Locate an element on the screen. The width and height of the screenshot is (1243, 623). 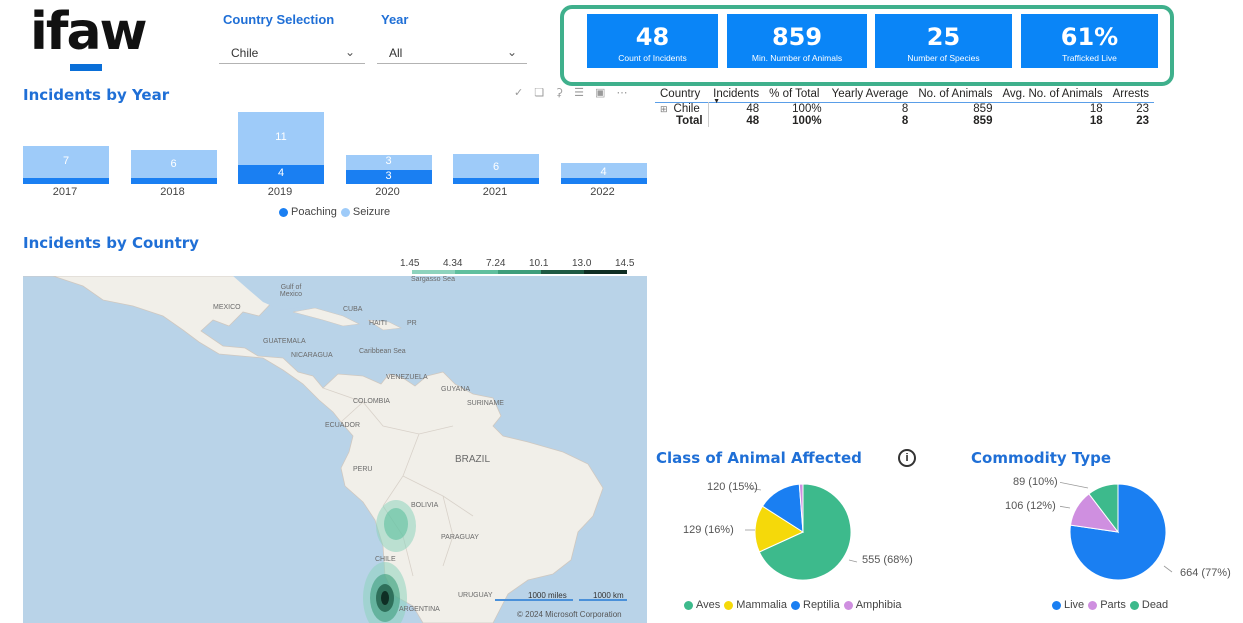
slice-label-aves: 555 (68%) is located at coordinates (887, 560).